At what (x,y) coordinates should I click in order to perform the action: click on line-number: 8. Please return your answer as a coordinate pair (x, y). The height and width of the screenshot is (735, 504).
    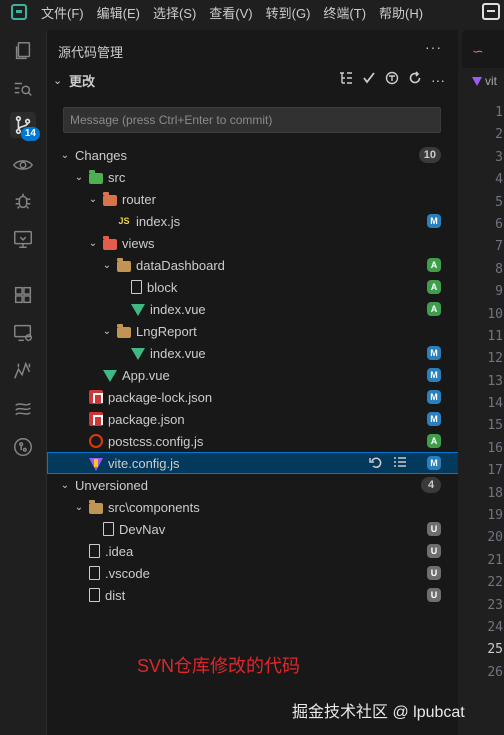
    Looking at the image, I should click on (499, 269).